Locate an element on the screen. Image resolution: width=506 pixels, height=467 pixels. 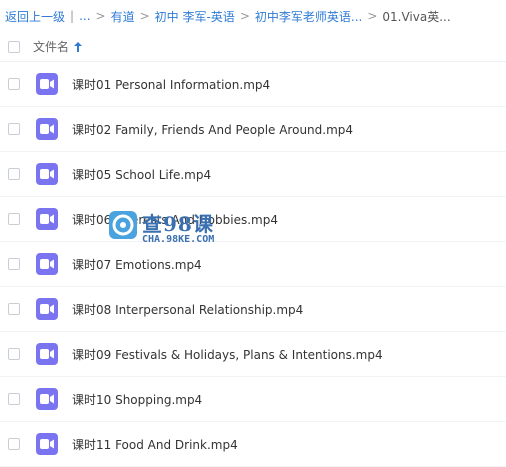
file-row: 课时06 Interests And Hobbies.mp4 is located at coordinates (253, 219).